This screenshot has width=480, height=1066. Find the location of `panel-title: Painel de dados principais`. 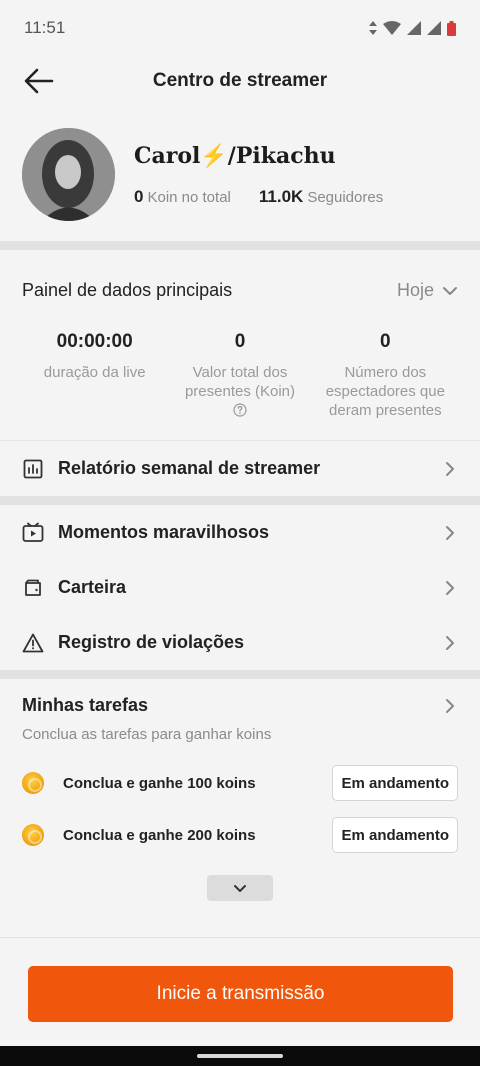

panel-title: Painel de dados principais is located at coordinates (127, 290).